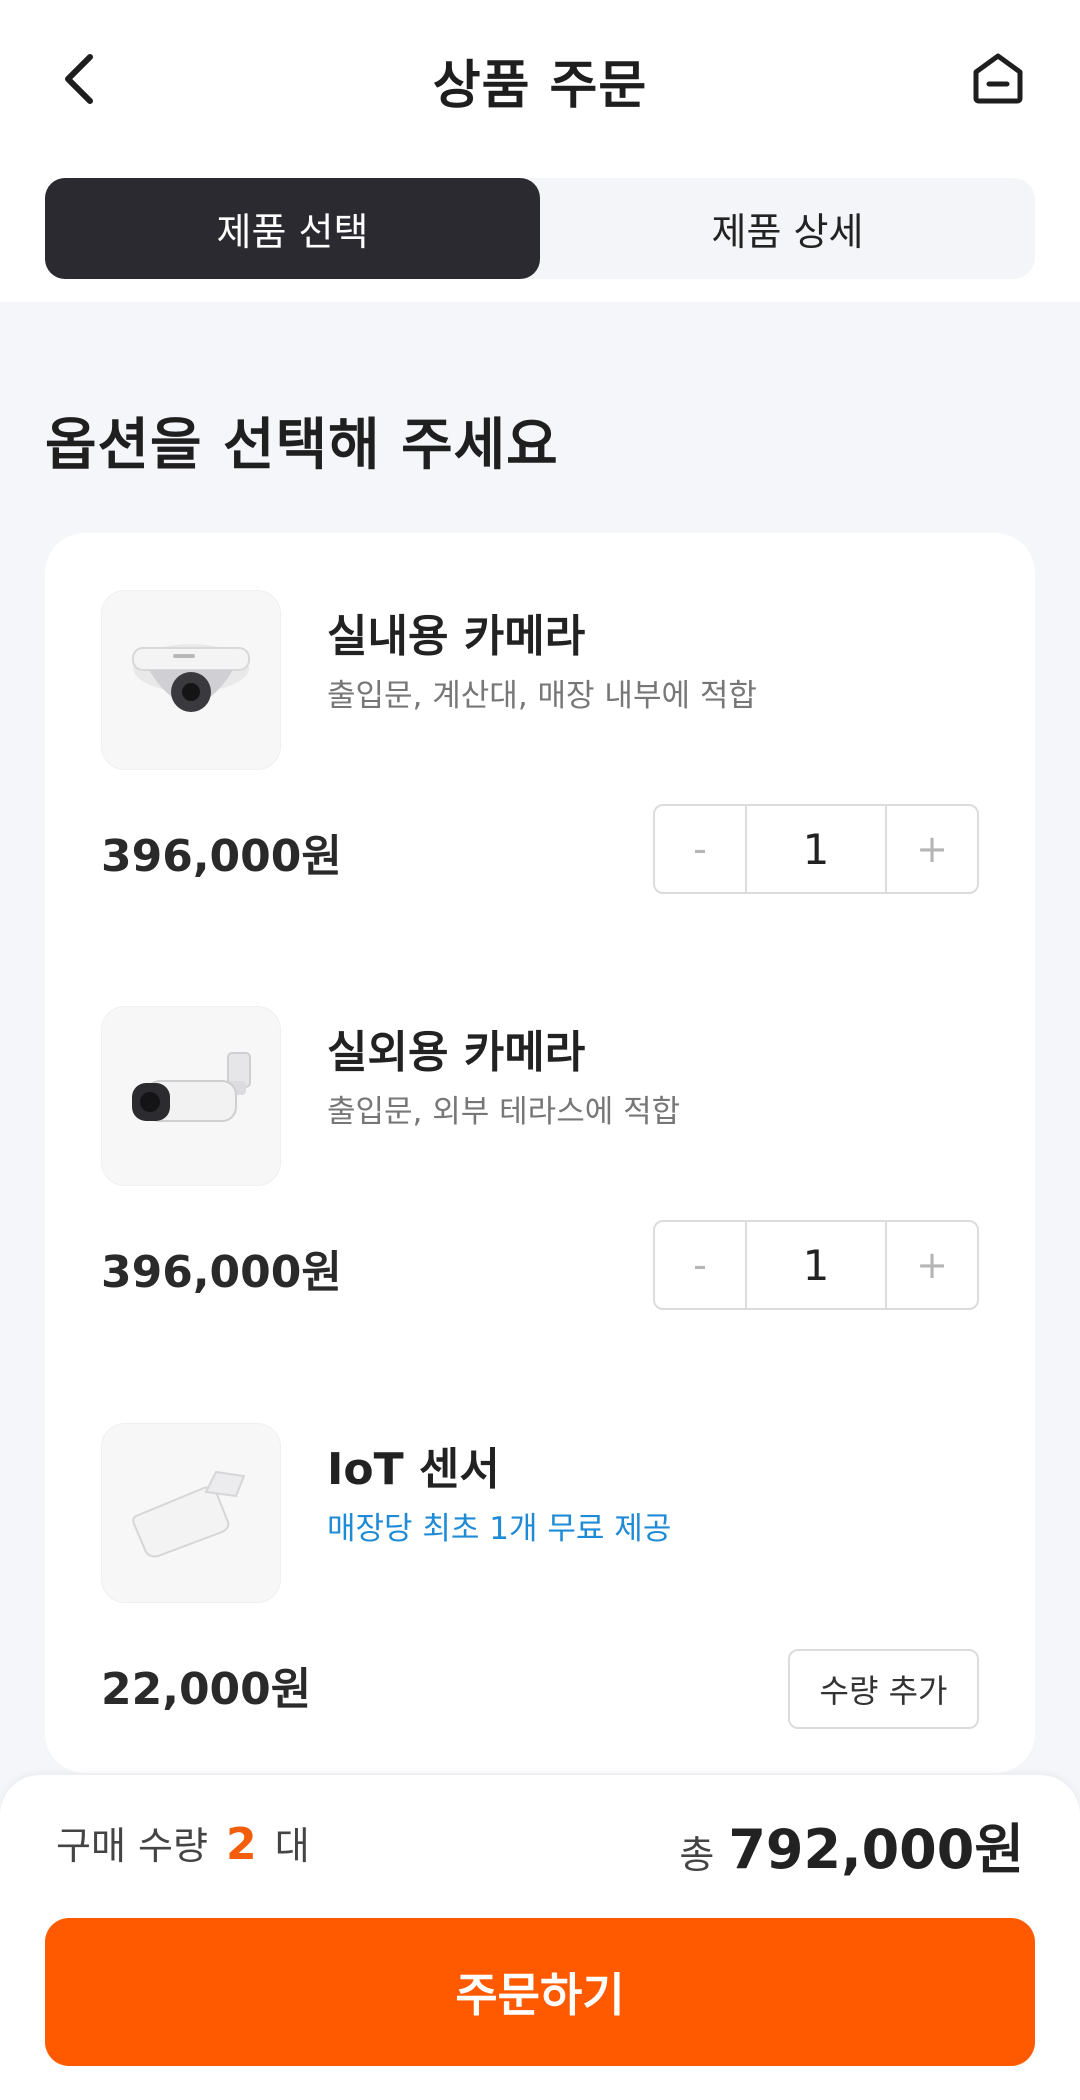  Describe the element at coordinates (292, 228) in the screenshot. I see `tab-product-select: 제품 선택` at that location.